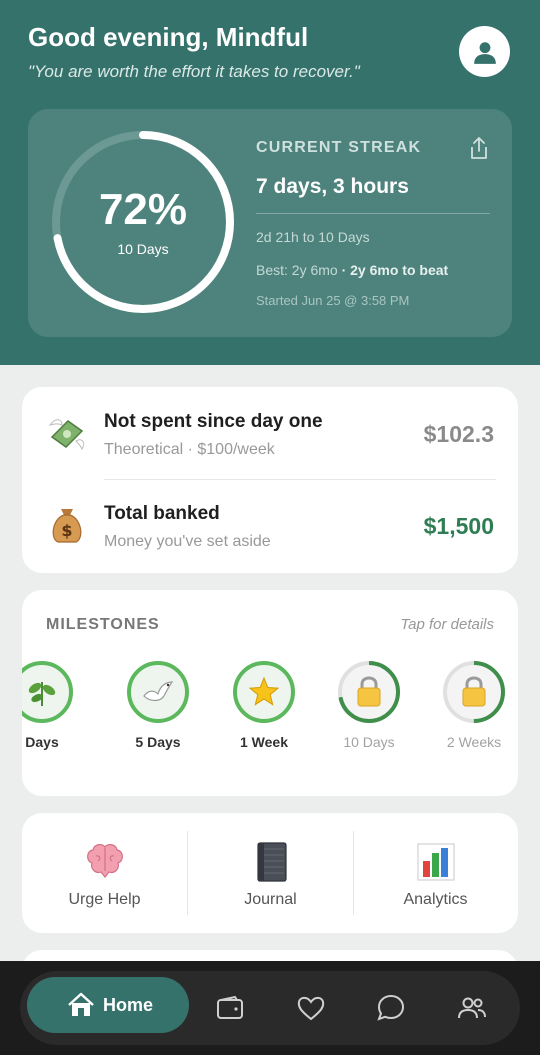  Describe the element at coordinates (168, 37) in the screenshot. I see `greeting-title: Good evening, Mindful` at that location.